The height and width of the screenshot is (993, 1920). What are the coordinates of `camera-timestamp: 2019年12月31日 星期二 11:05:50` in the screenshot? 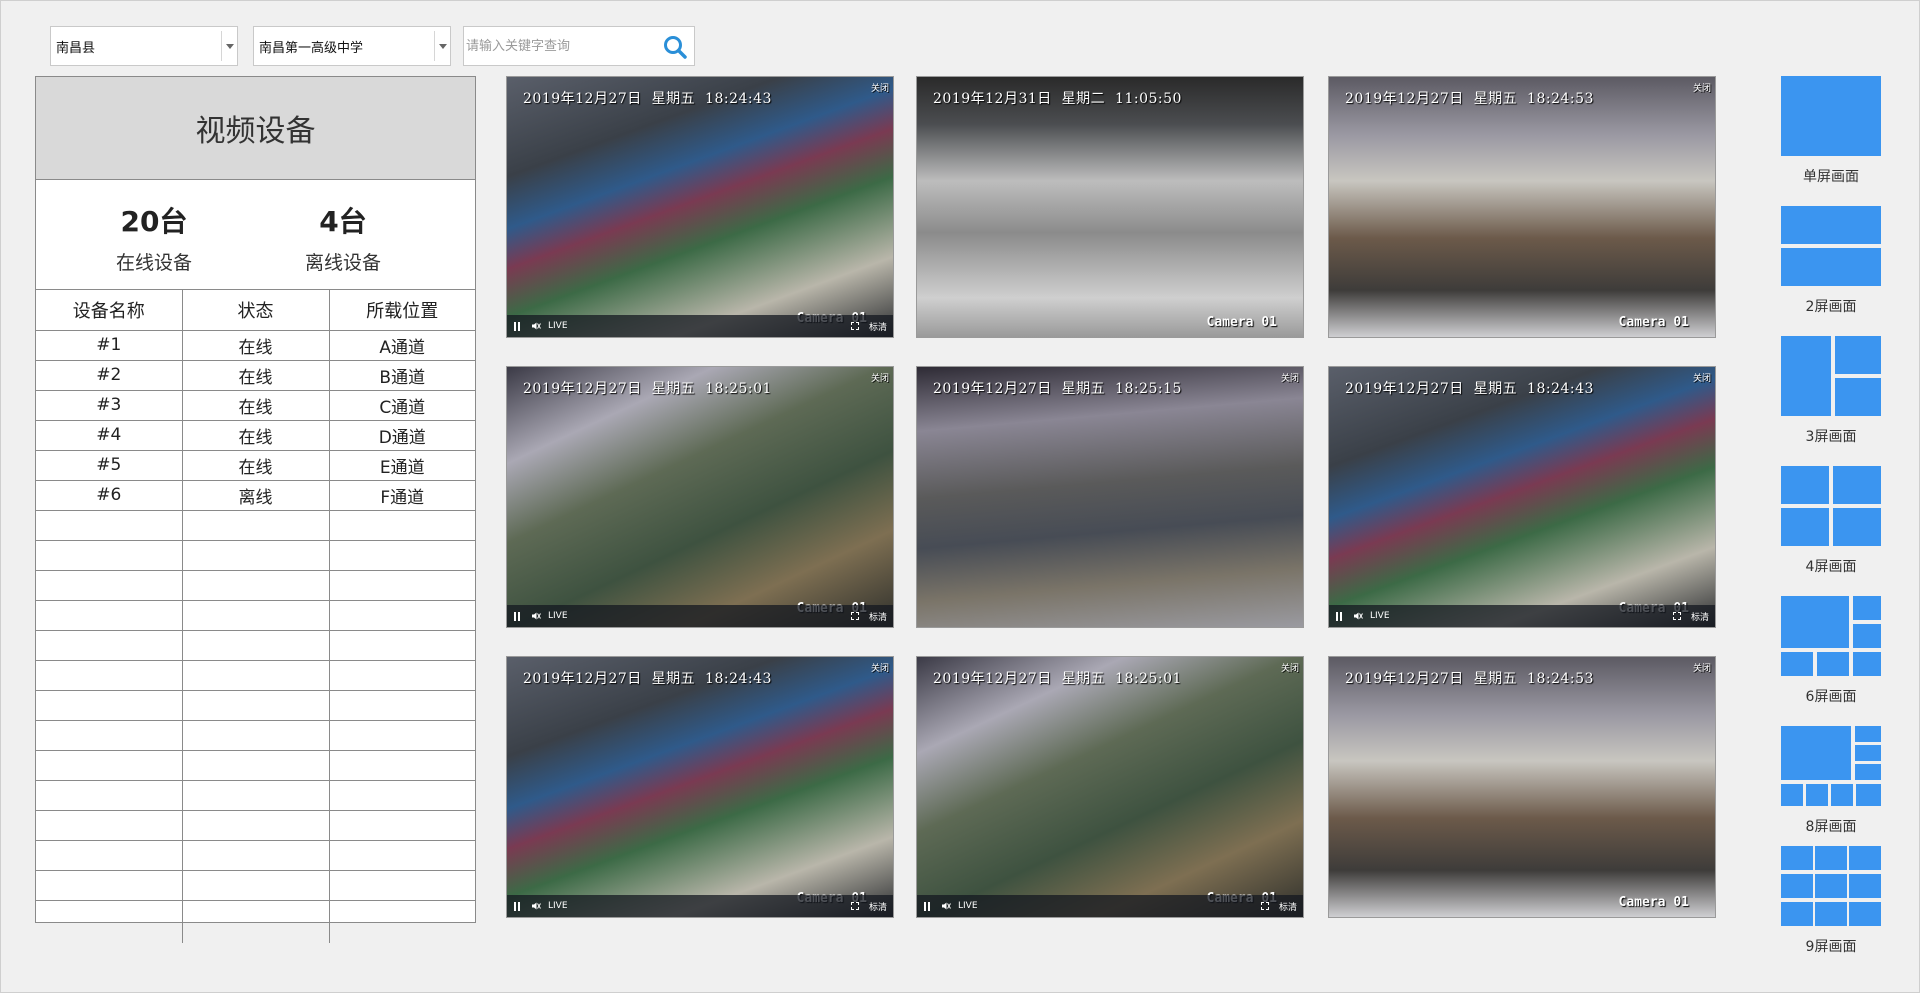 It's located at (1057, 99).